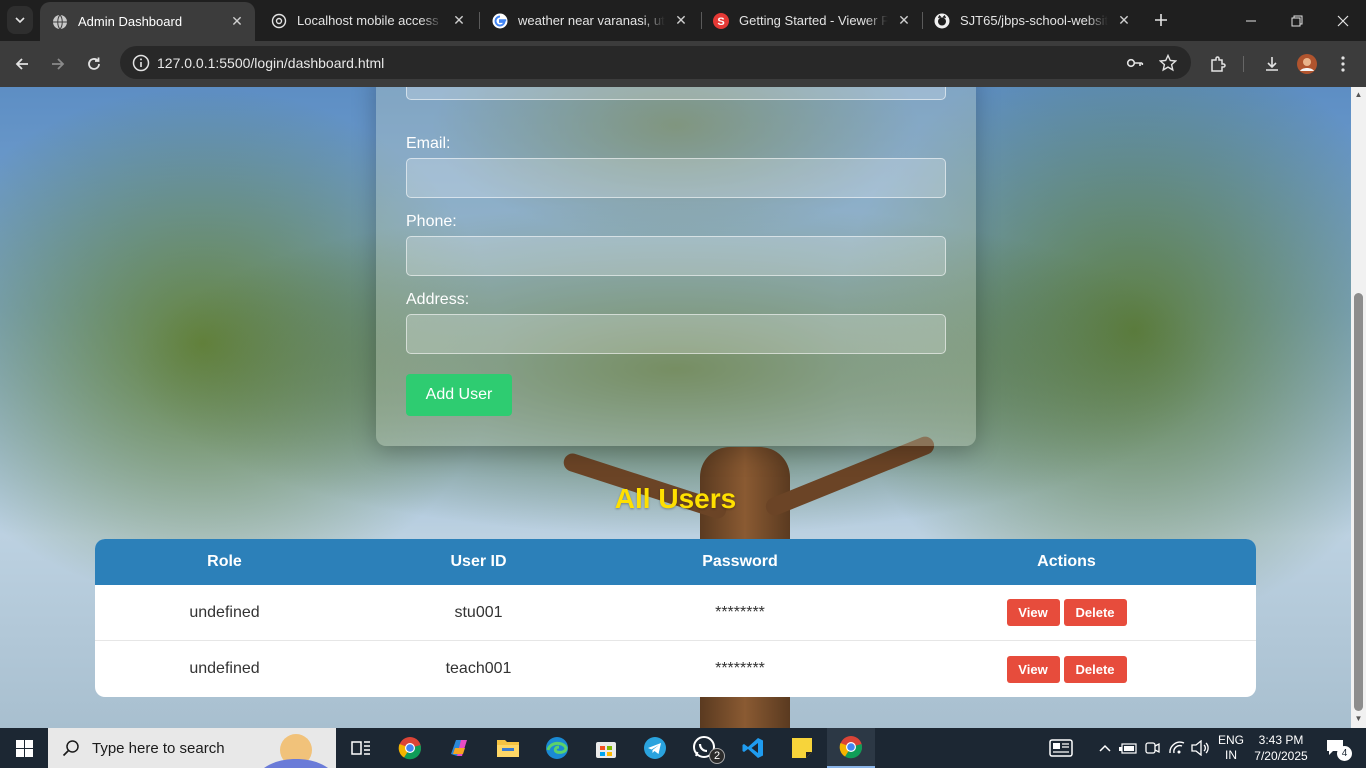  I want to click on taskbar-search: Type here to search, so click(192, 748).